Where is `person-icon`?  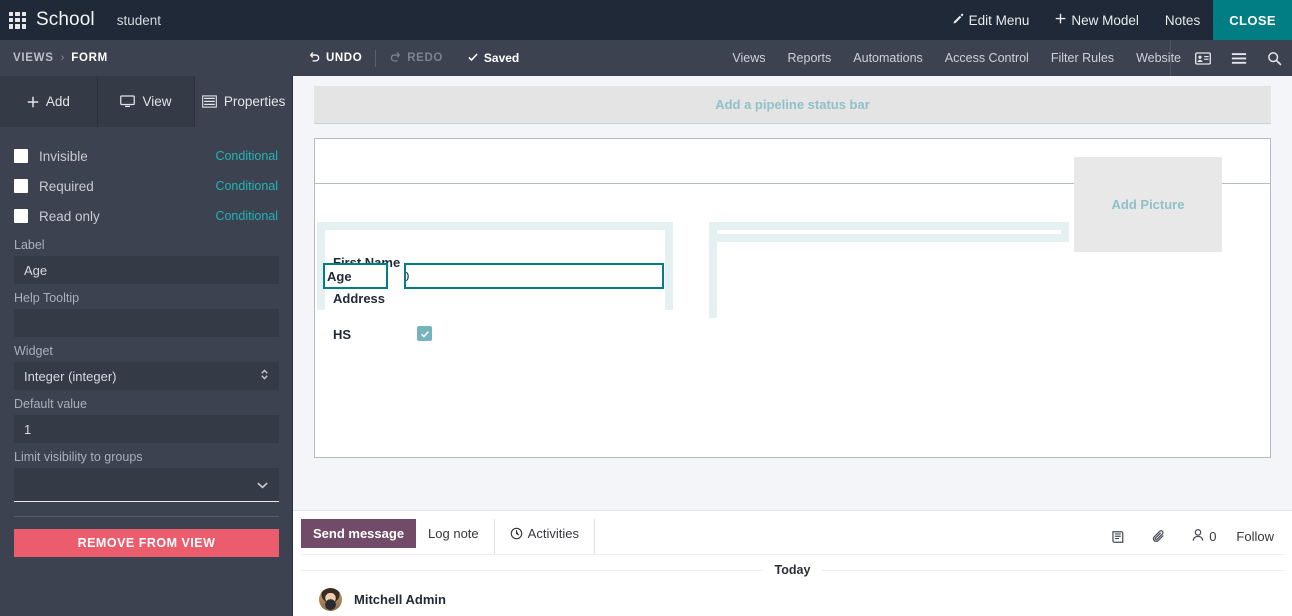
person-icon is located at coordinates (1198, 536).